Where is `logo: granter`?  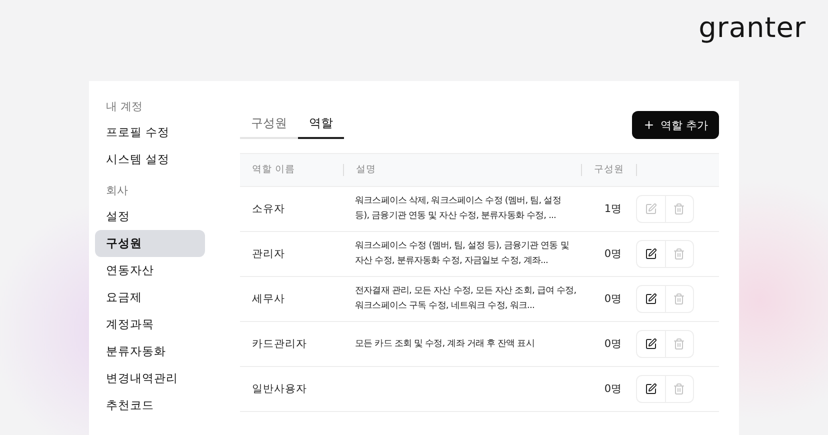
logo: granter is located at coordinates (752, 30).